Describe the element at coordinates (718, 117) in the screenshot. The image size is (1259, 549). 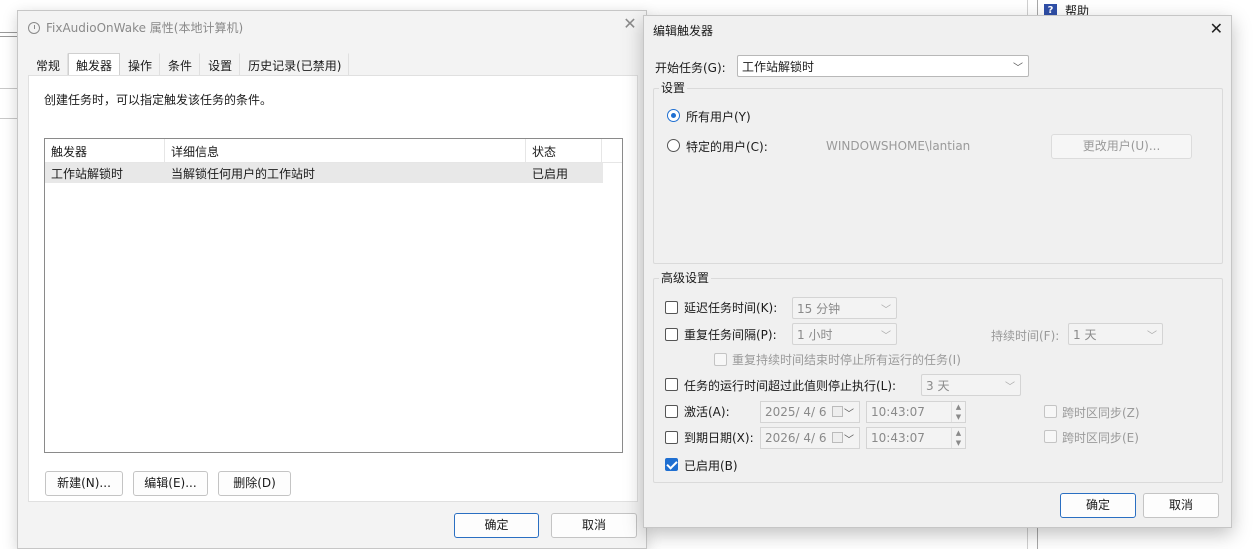
I see `all-users-label: 所有用户(Y)` at that location.